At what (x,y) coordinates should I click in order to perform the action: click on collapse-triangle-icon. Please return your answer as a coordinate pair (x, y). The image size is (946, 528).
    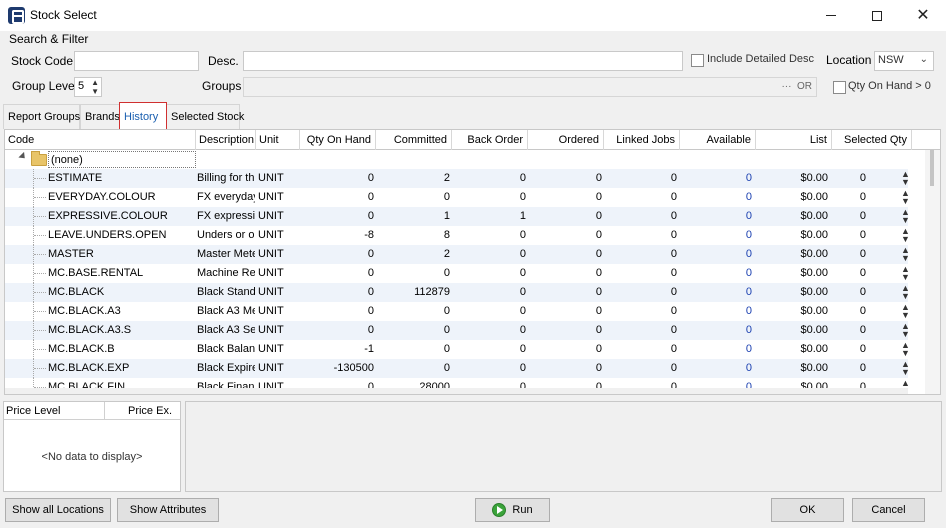
    Looking at the image, I should click on (23, 156).